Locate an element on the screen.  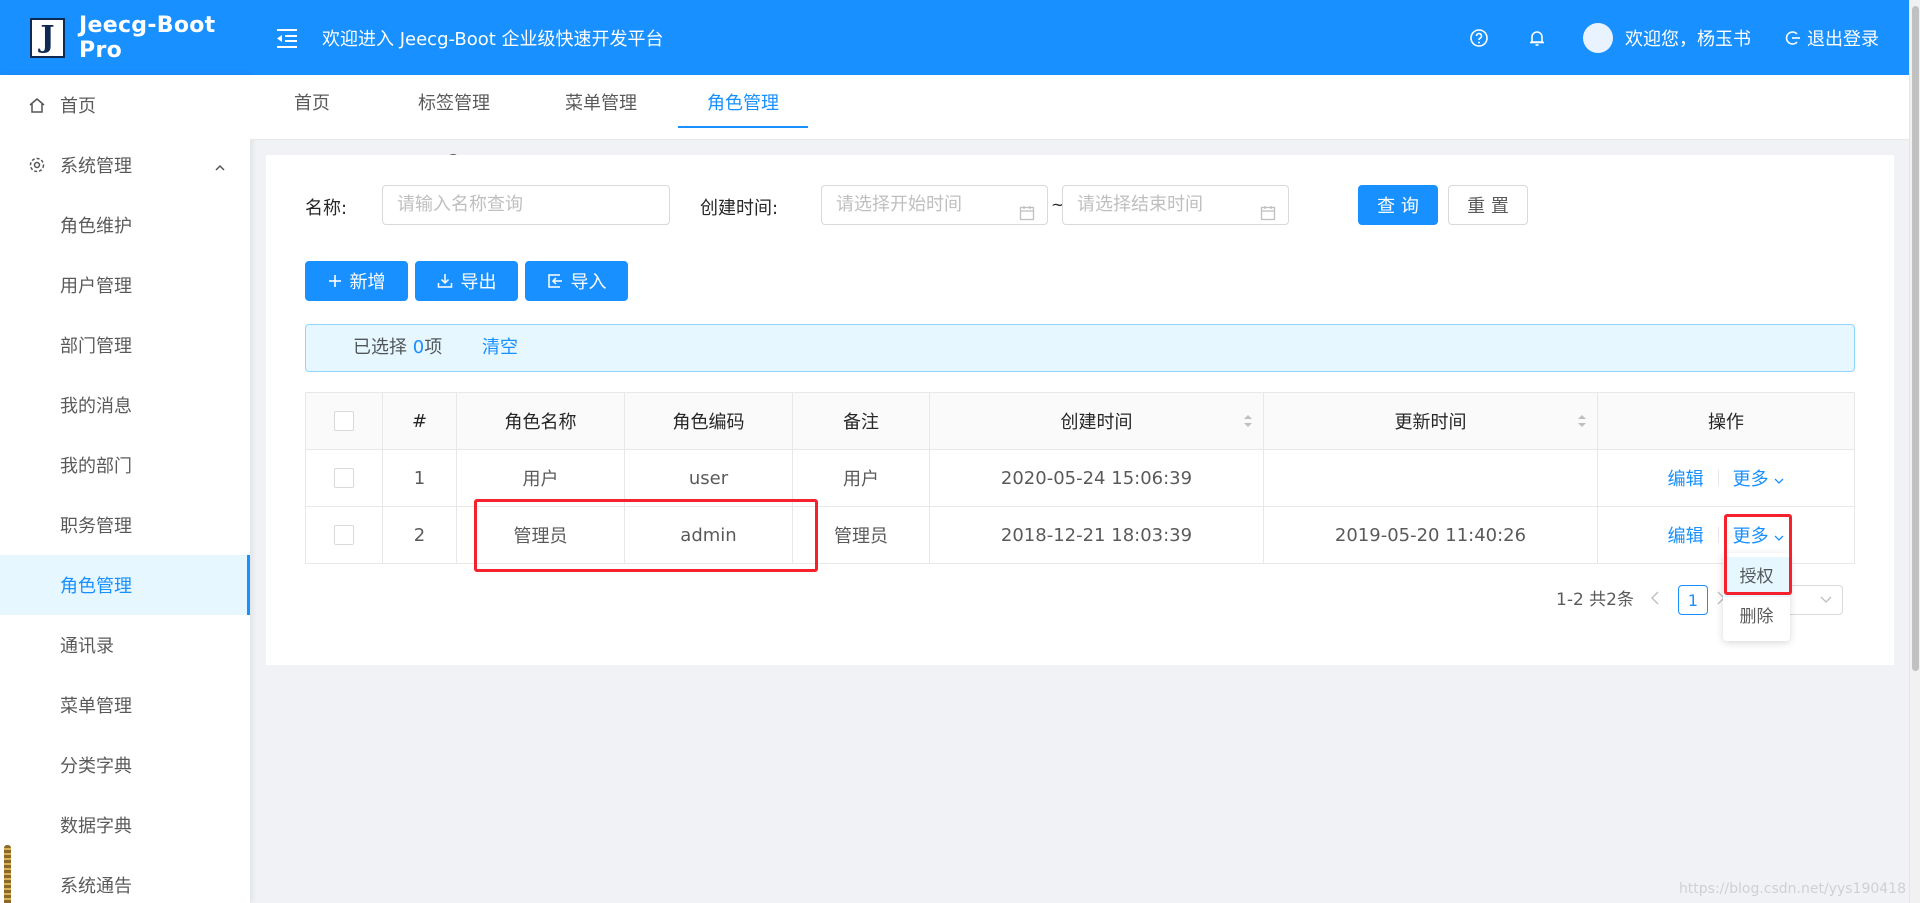
column-updated-time: 更新时间 is located at coordinates (1431, 421).